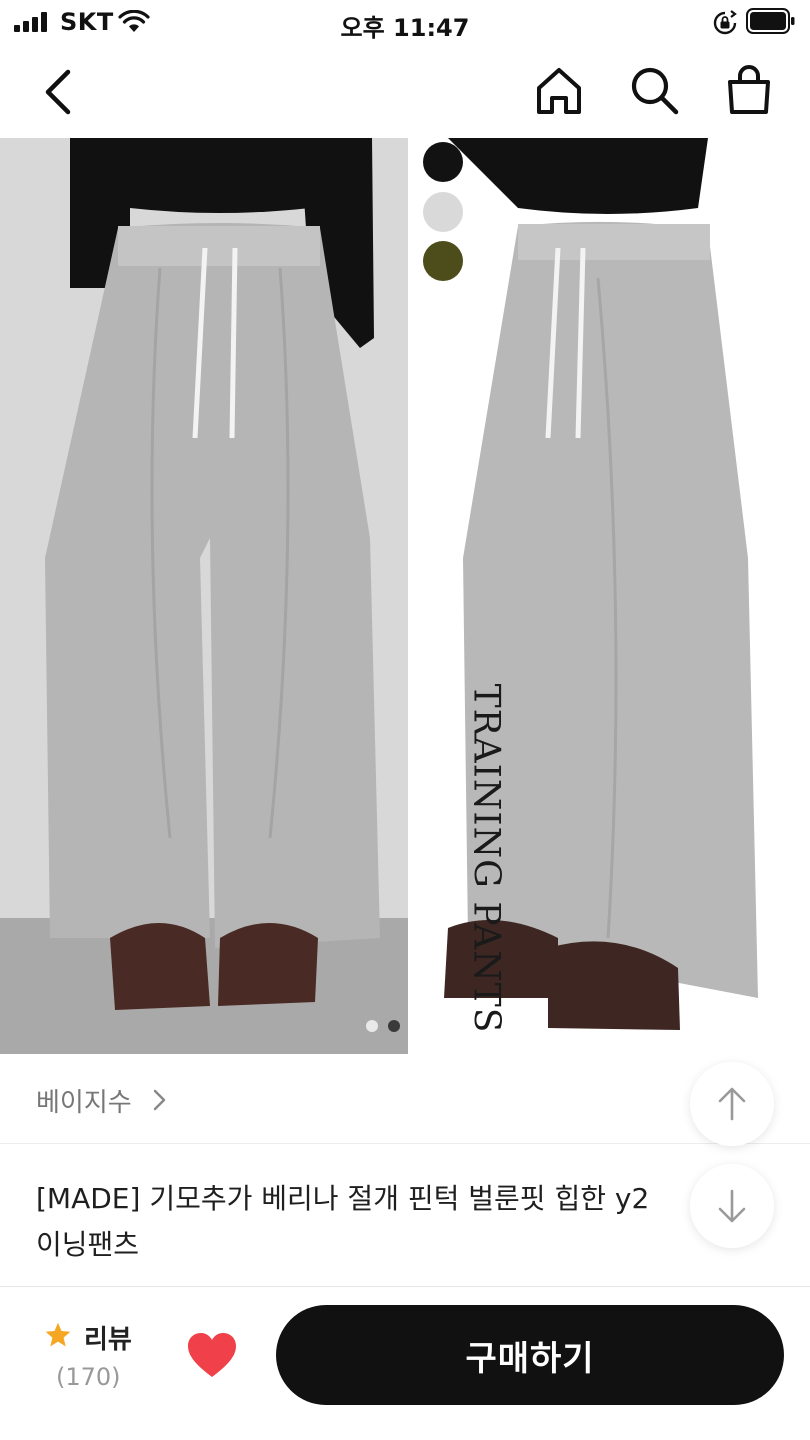  Describe the element at coordinates (95, 1357) in the screenshot. I see `review-button: 리뷰 (170)` at that location.